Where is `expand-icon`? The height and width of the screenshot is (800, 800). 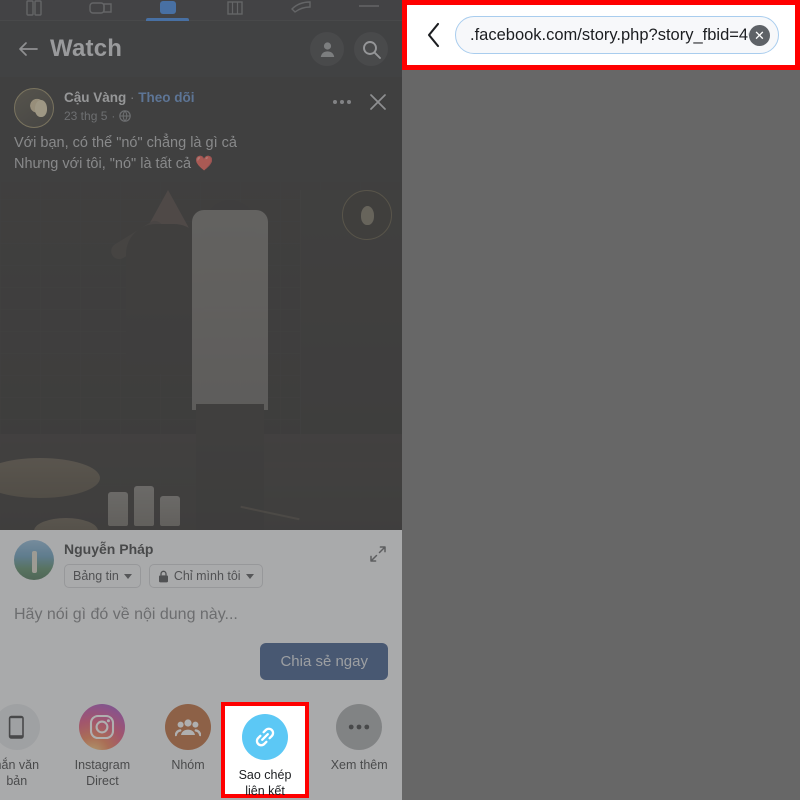 expand-icon is located at coordinates (378, 554).